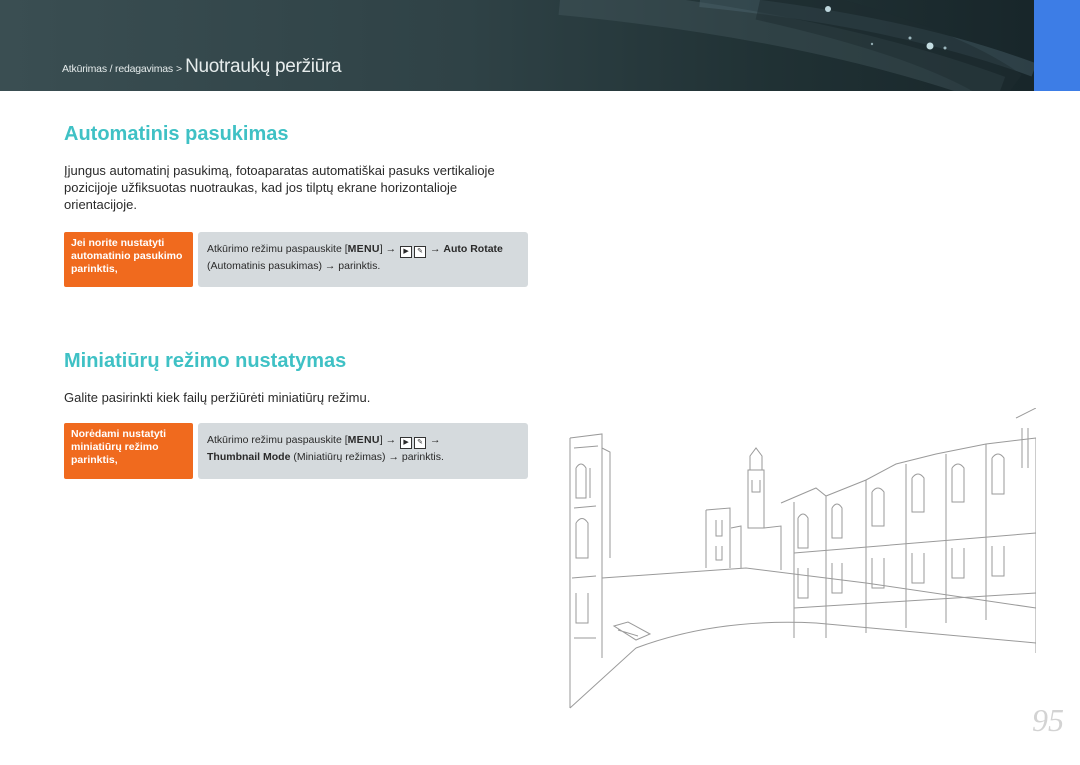 The width and height of the screenshot is (1080, 765). Describe the element at coordinates (1048, 720) in the screenshot. I see `page-number: 95` at that location.